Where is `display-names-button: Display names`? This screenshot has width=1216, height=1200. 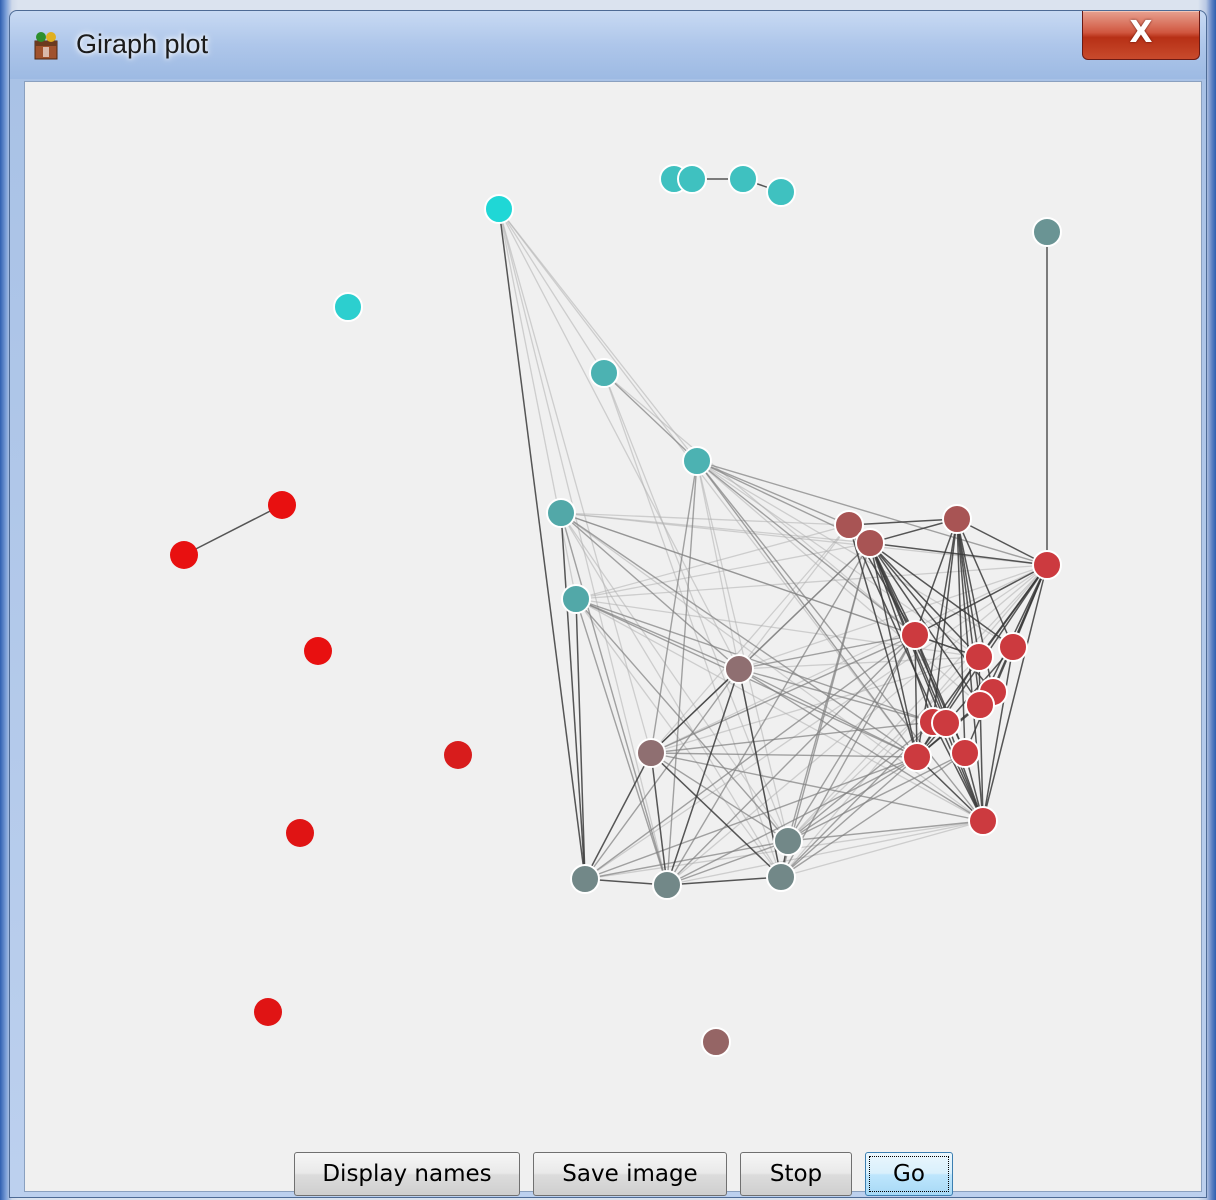
display-names-button: Display names is located at coordinates (407, 1174).